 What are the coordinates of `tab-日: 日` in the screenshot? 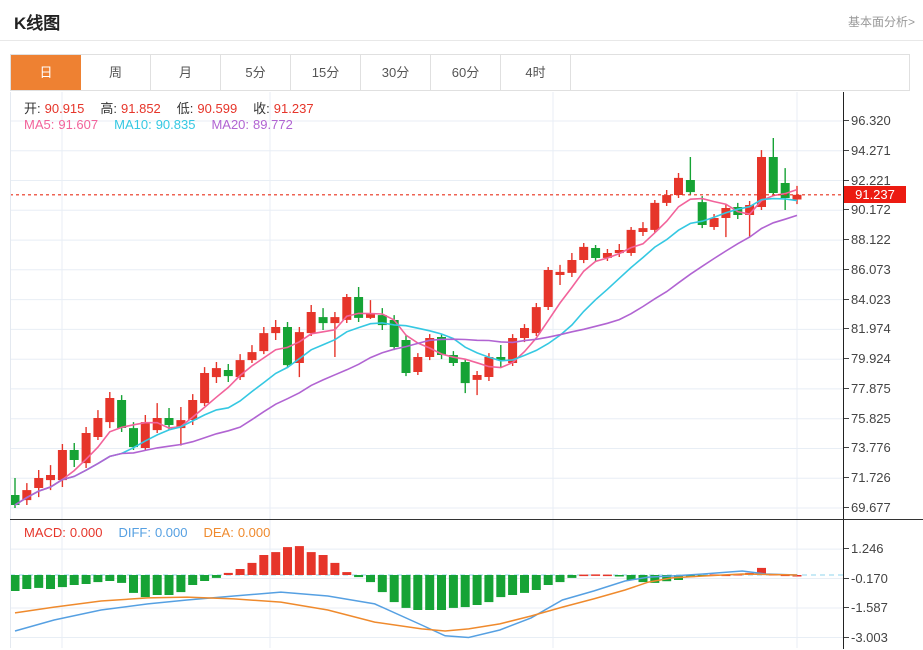 It's located at (46, 72).